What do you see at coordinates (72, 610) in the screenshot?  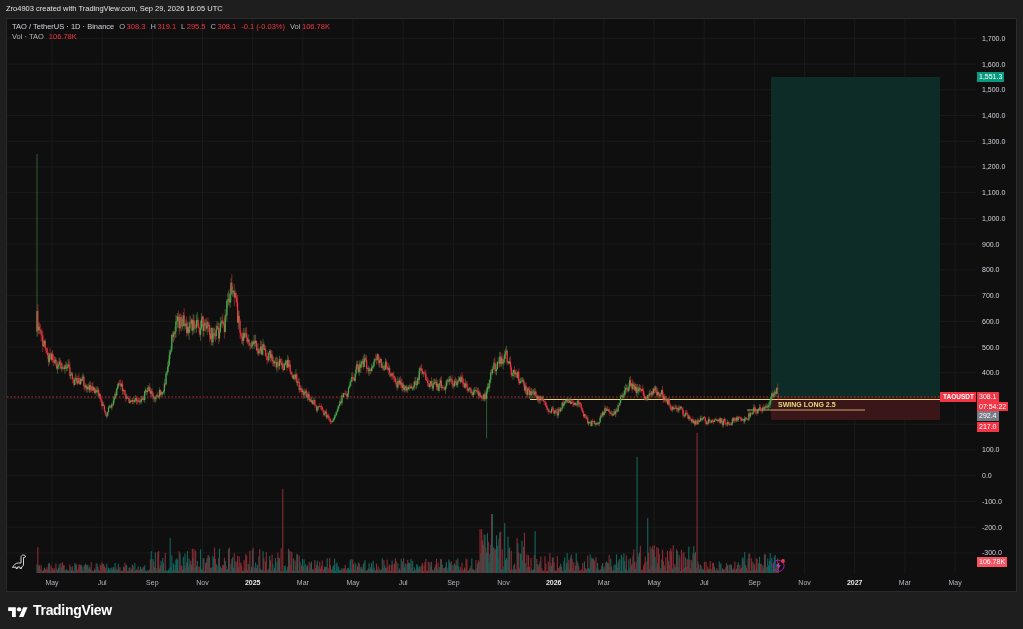 I see `brand-name: TradingView` at bounding box center [72, 610].